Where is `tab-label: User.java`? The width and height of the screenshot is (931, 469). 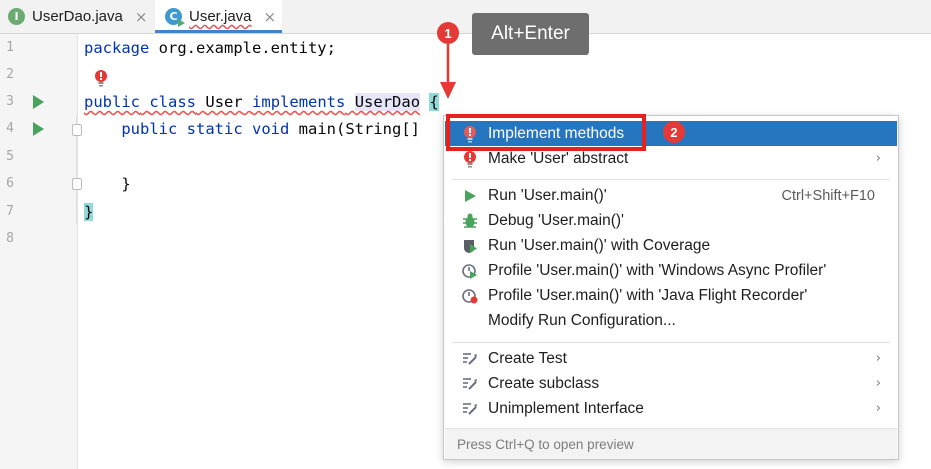 tab-label: User.java is located at coordinates (220, 16).